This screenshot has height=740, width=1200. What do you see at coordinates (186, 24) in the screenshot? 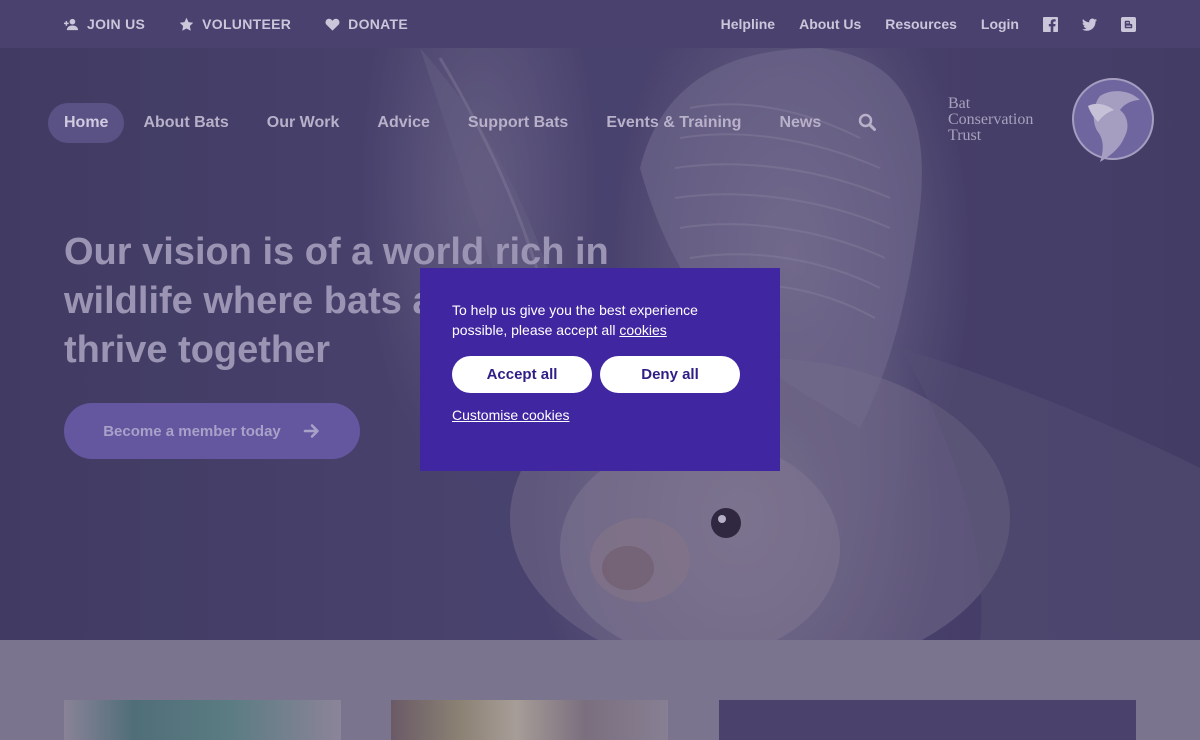
I see `star-icon` at bounding box center [186, 24].